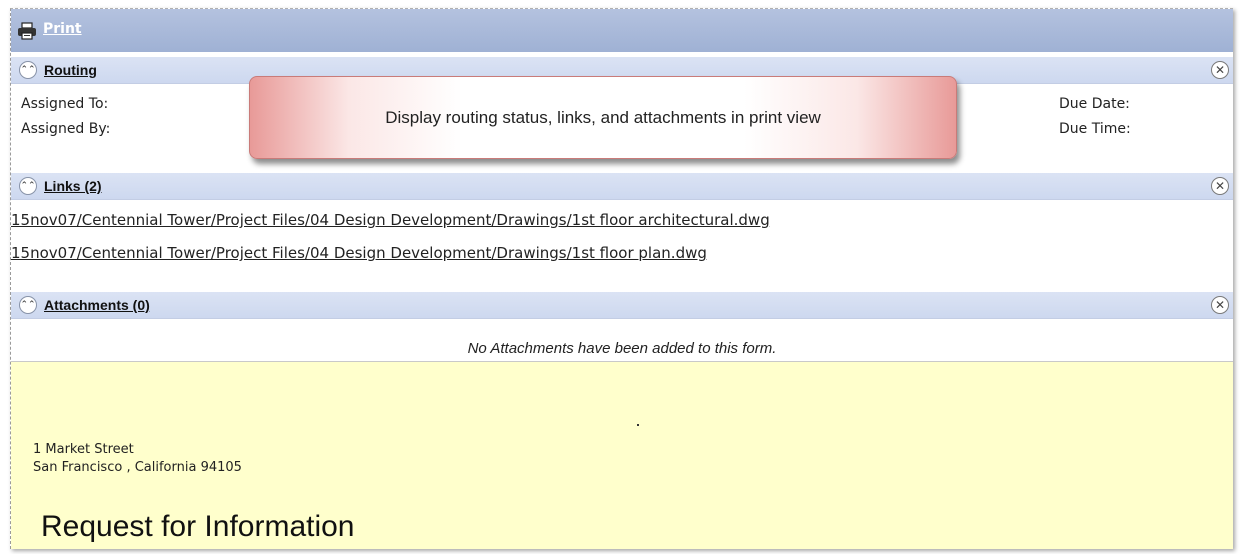 The image size is (1240, 554). What do you see at coordinates (66, 129) in the screenshot?
I see `assigned-by-label: Assigned By:` at bounding box center [66, 129].